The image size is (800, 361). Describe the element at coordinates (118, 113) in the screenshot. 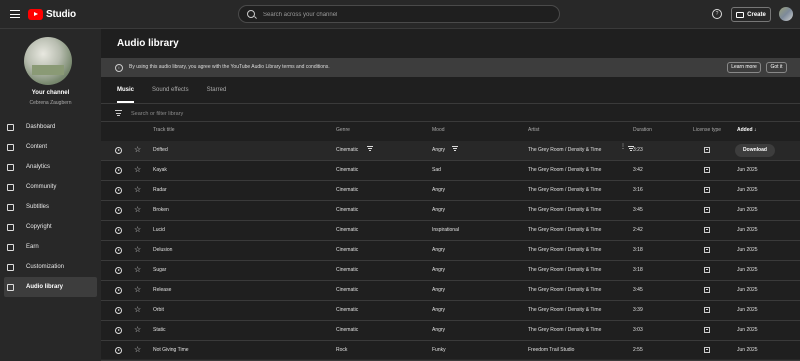

I see `filter-icon` at that location.